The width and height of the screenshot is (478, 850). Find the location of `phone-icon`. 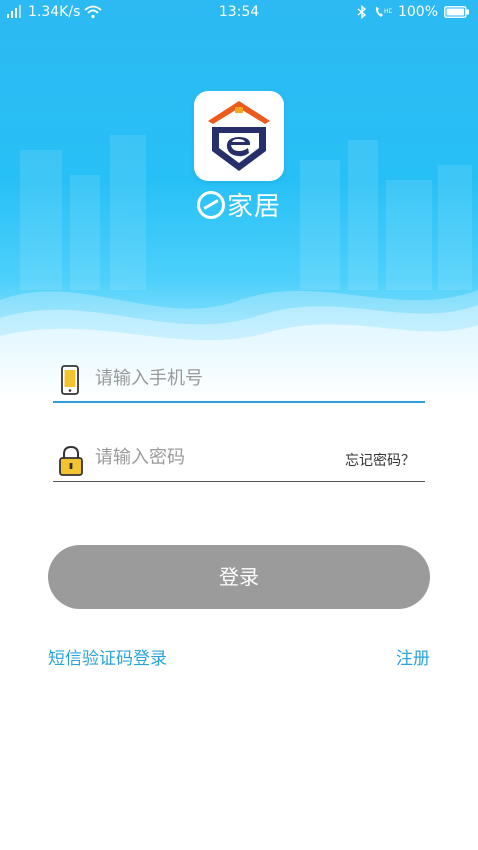

phone-icon is located at coordinates (70, 380).